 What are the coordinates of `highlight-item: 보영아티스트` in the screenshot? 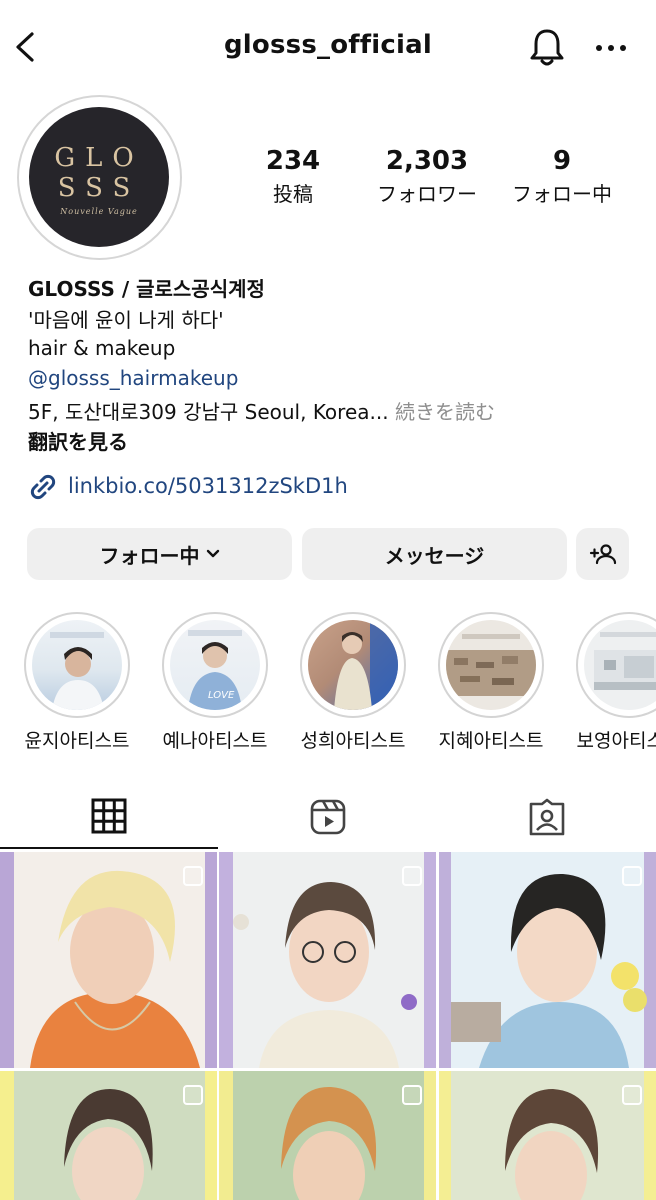 It's located at (615, 682).